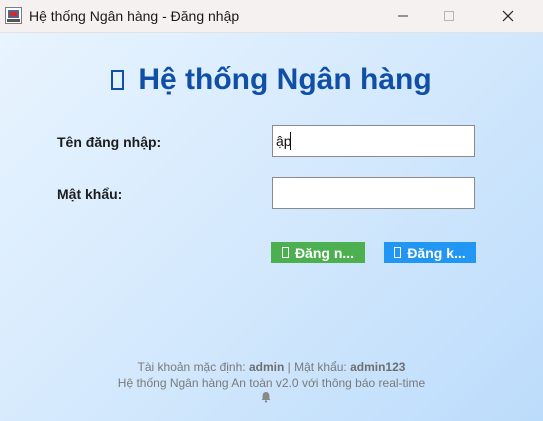 The width and height of the screenshot is (543, 421). Describe the element at coordinates (290, 141) in the screenshot. I see `text-caret` at that location.